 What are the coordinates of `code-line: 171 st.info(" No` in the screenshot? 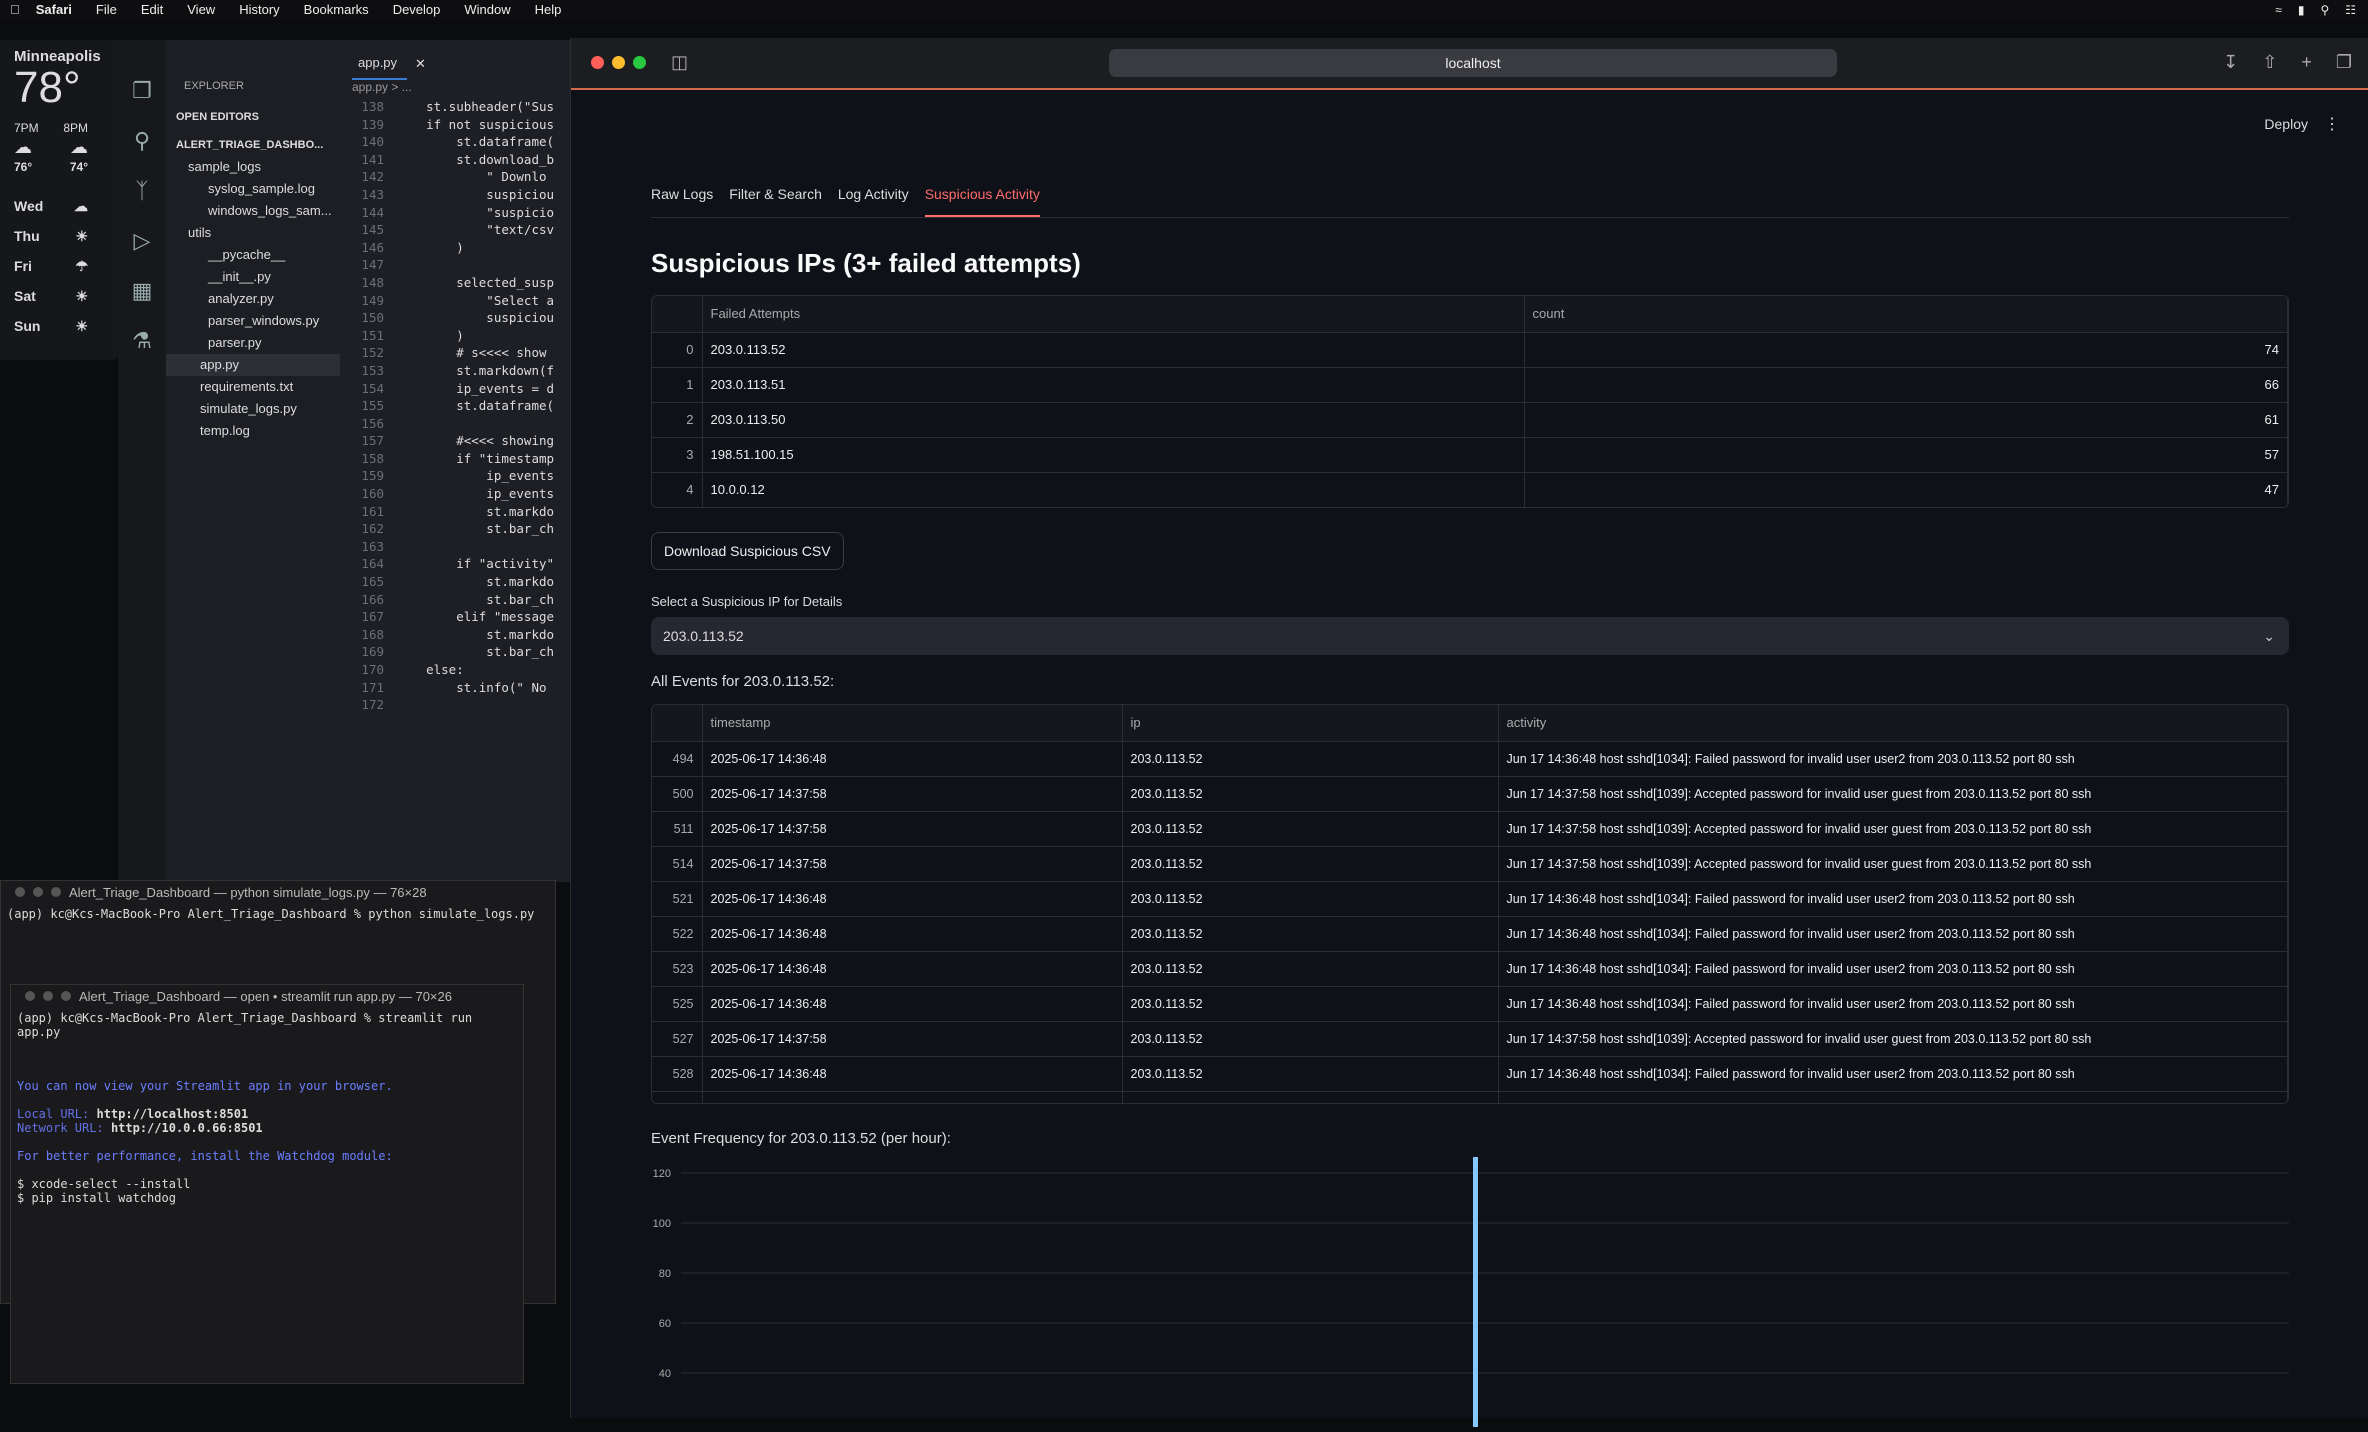 It's located at (455, 688).